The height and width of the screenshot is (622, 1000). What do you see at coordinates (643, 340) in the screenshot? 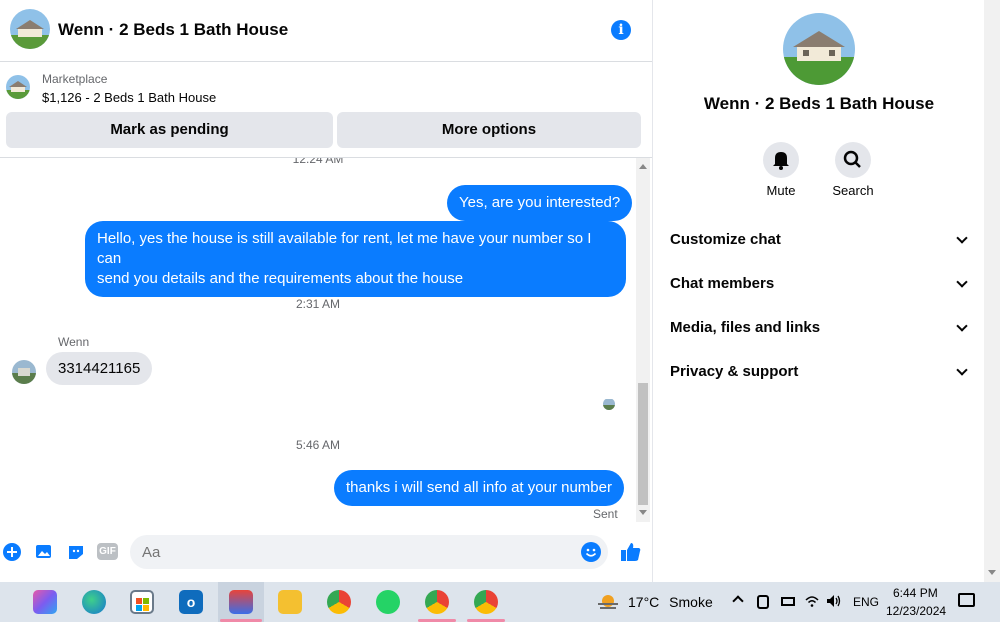
I see `chat-scrollbar` at bounding box center [643, 340].